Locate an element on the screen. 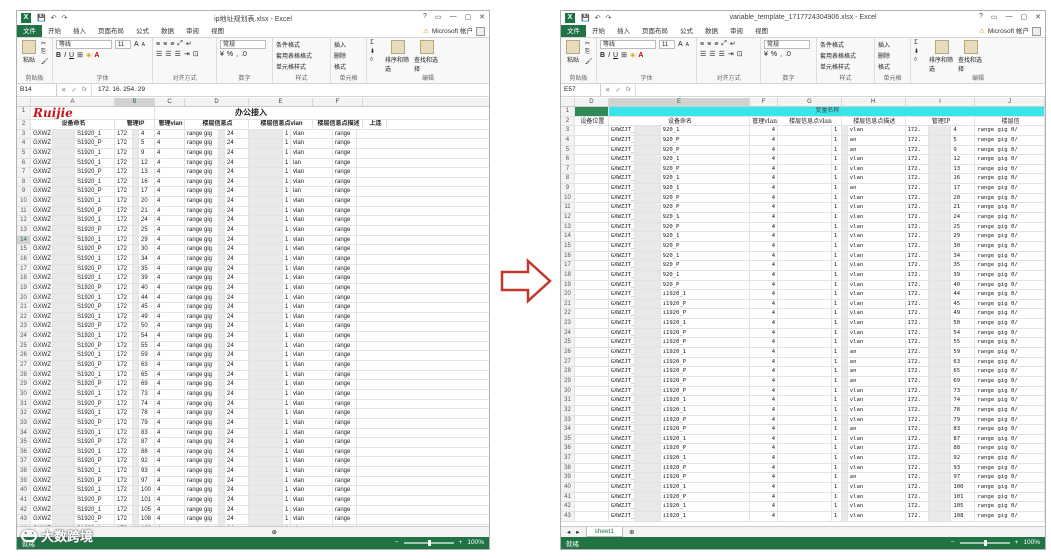  font-name-select: 等线 is located at coordinates (628, 44).